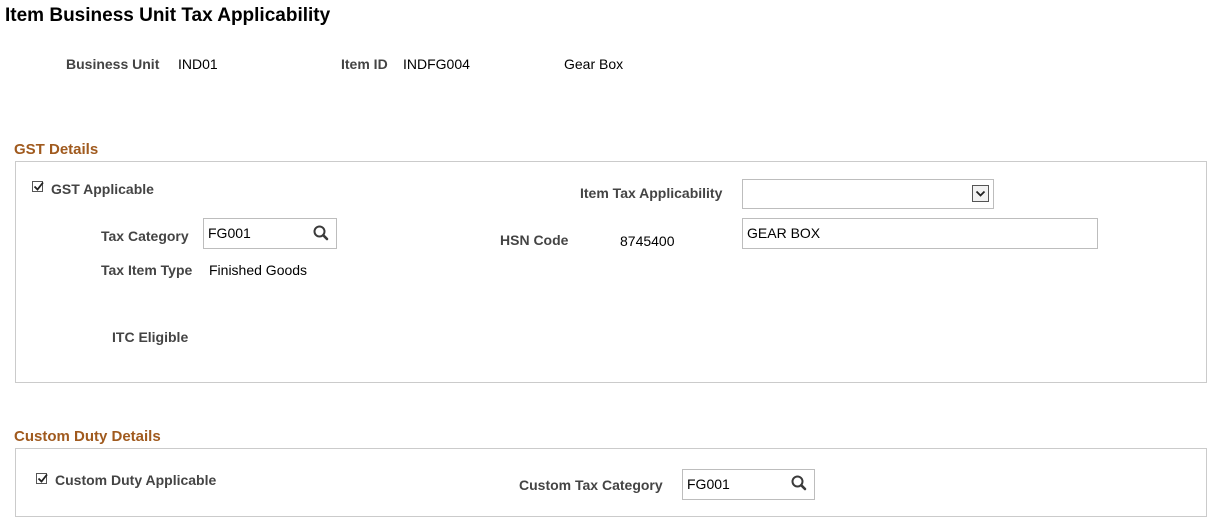 This screenshot has height=519, width=1211. I want to click on item-tax-applicability-select, so click(868, 194).